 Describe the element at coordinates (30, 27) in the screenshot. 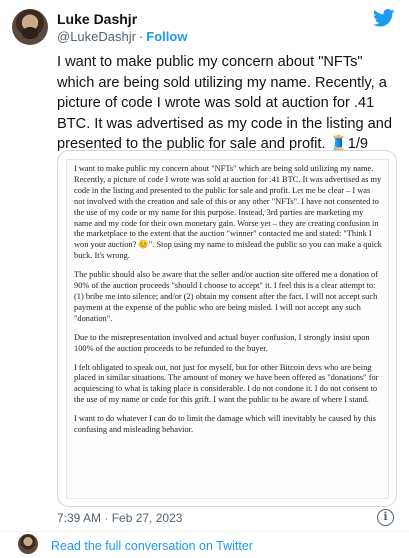

I see `author-avatar` at that location.